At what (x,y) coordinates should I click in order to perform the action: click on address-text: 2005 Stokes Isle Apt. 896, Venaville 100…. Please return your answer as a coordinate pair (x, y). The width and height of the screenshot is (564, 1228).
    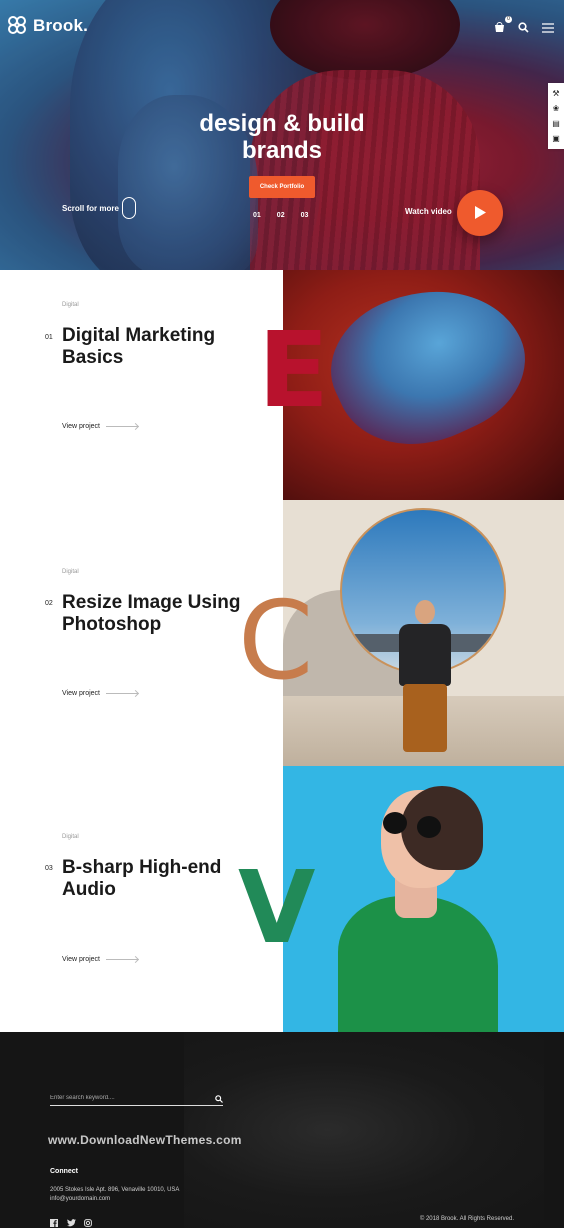
    Looking at the image, I should click on (115, 1190).